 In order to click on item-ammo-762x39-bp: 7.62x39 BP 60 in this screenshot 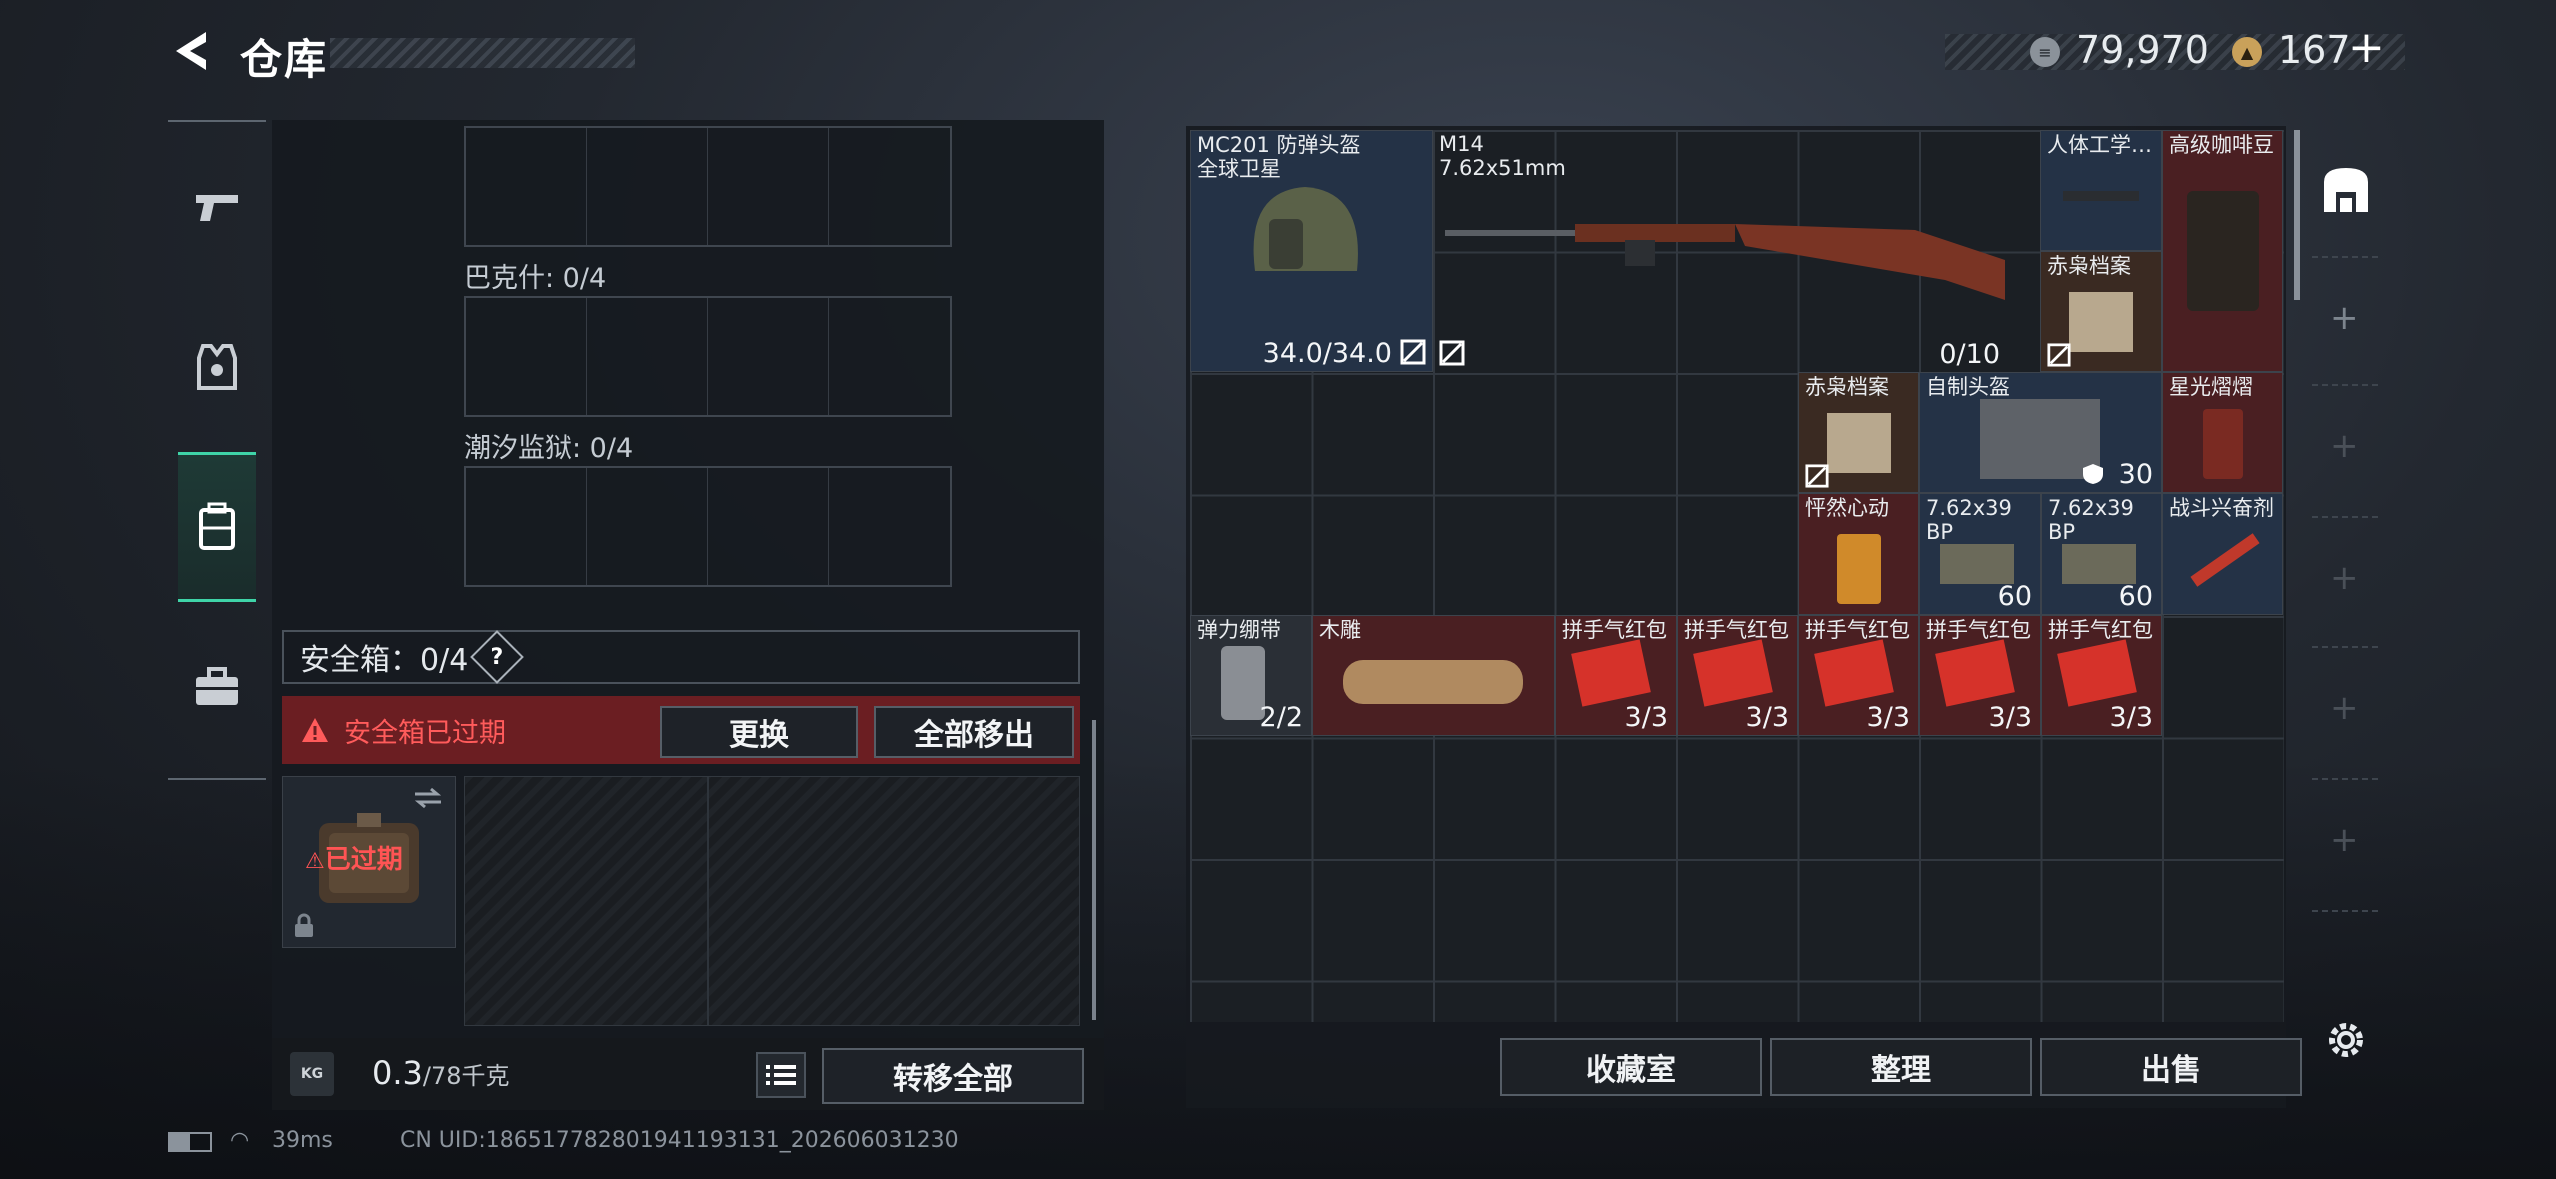, I will do `click(1980, 554)`.